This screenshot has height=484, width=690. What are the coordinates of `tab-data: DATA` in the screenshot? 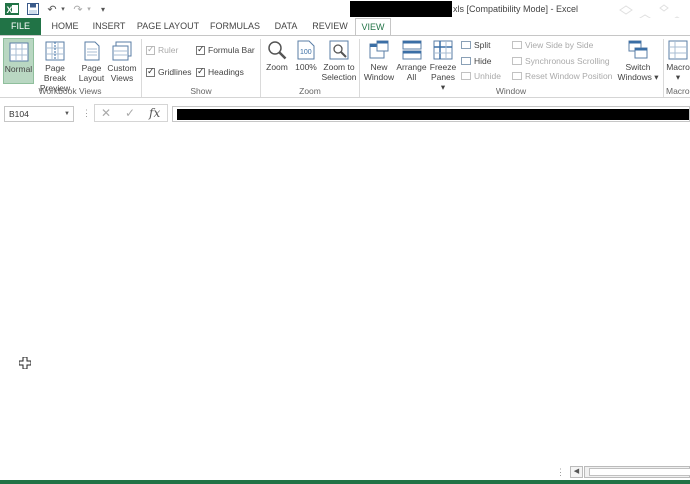 It's located at (286, 26).